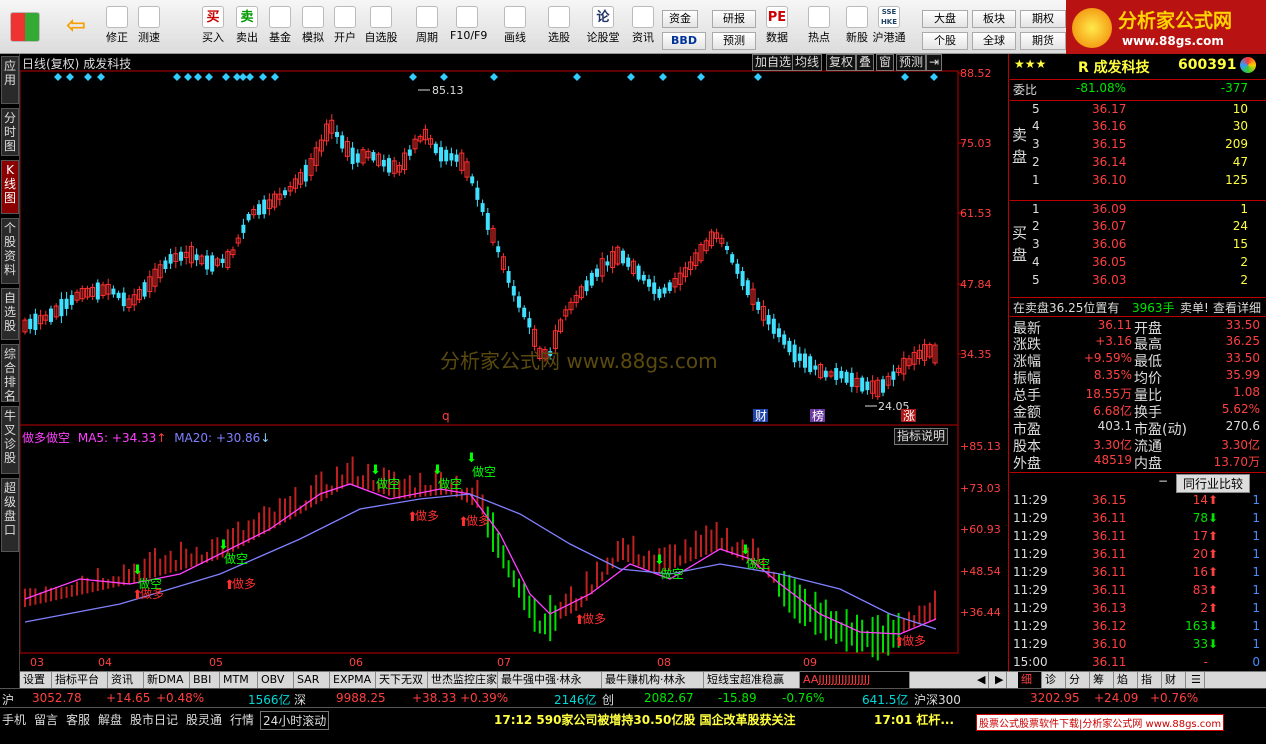 The height and width of the screenshot is (744, 1266). Describe the element at coordinates (117, 28) in the screenshot. I see `toolbar-updown-arrow-button: 修正` at that location.